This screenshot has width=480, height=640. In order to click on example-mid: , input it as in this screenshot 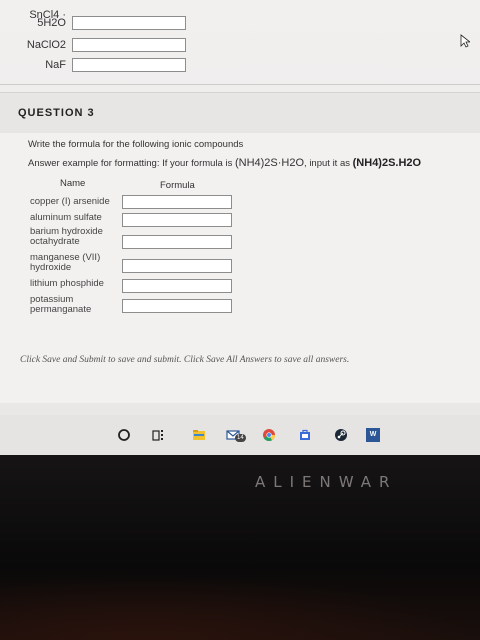, I will do `click(327, 163)`.